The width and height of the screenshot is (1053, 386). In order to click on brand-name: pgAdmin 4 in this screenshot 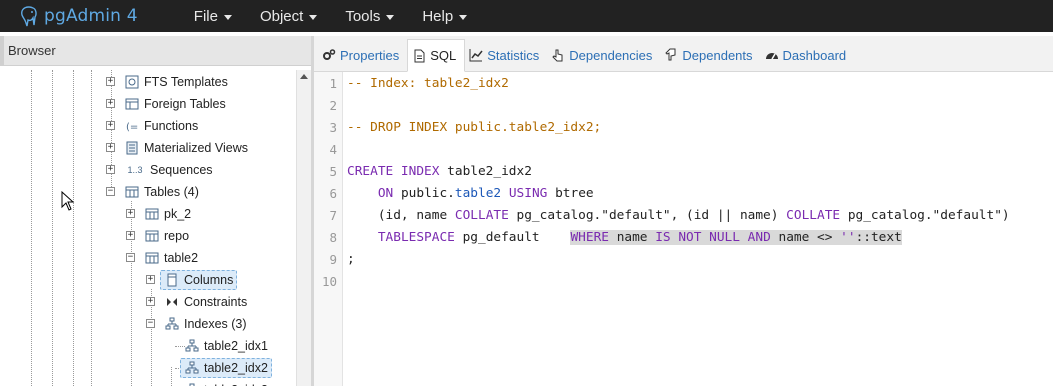, I will do `click(91, 16)`.